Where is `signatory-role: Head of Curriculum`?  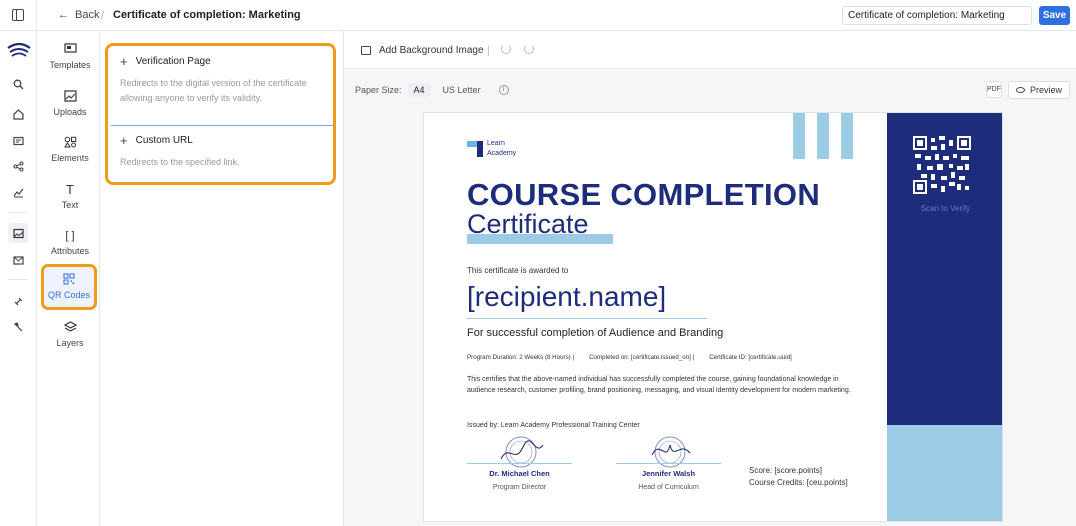
signatory-role: Head of Curriculum is located at coordinates (668, 487).